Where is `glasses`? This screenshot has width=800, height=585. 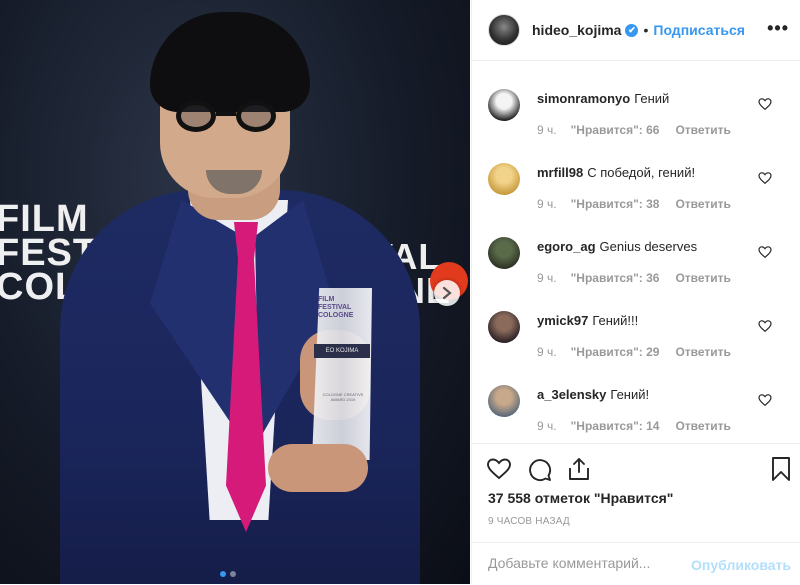 glasses is located at coordinates (230, 117).